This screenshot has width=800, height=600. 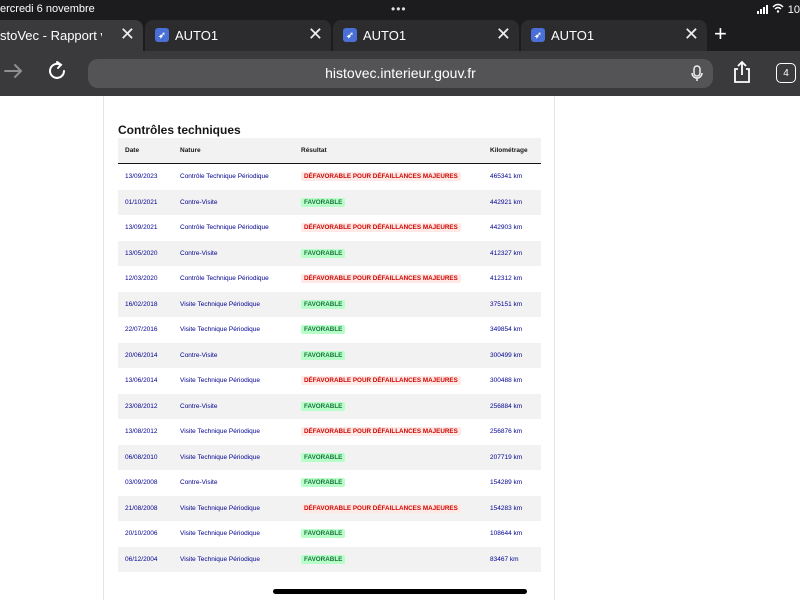 What do you see at coordinates (141, 177) in the screenshot?
I see `cell-date: 13/09/2023` at bounding box center [141, 177].